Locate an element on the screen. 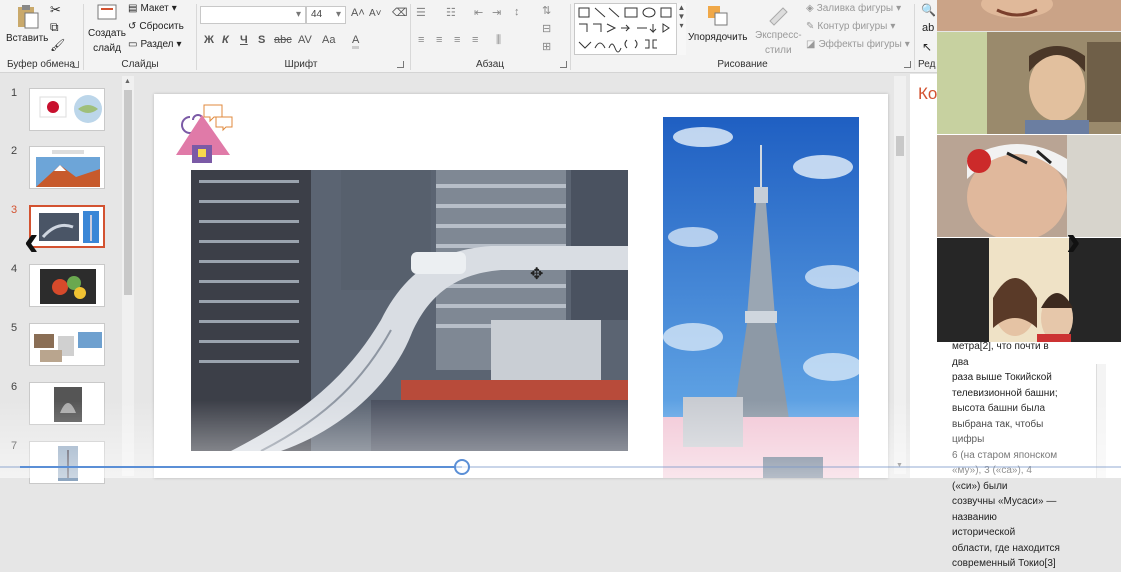 Image resolution: width=1121 pixels, height=572 pixels. divider is located at coordinates (914, 37).